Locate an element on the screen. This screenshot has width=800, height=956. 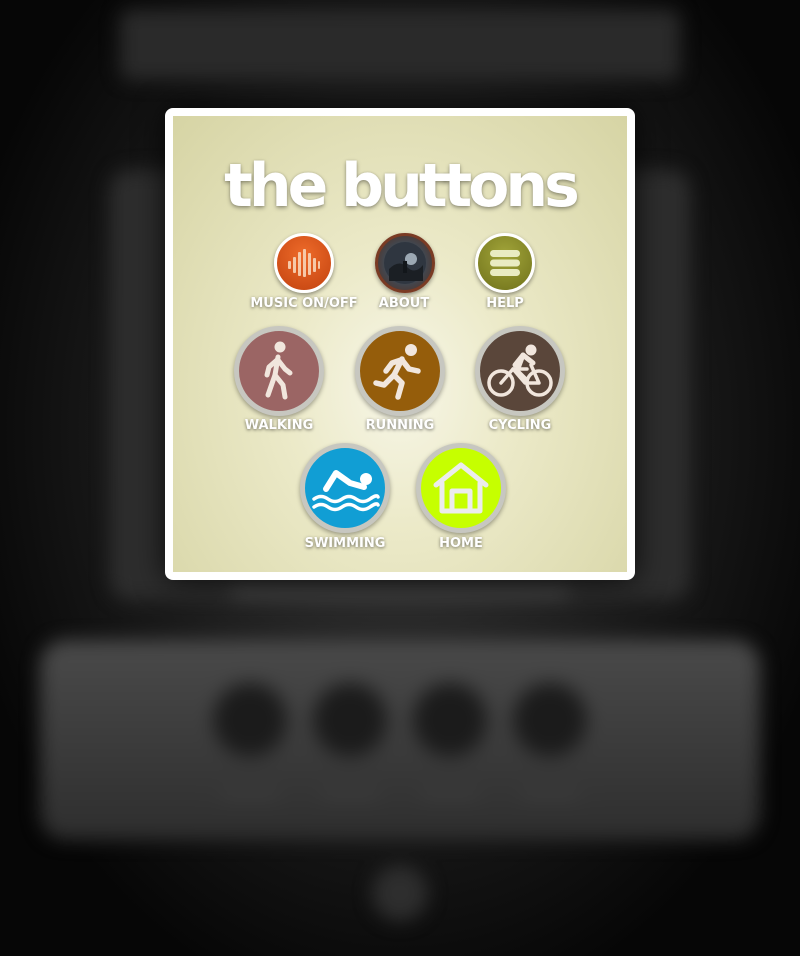
background-top-bar is located at coordinates (400, 45).